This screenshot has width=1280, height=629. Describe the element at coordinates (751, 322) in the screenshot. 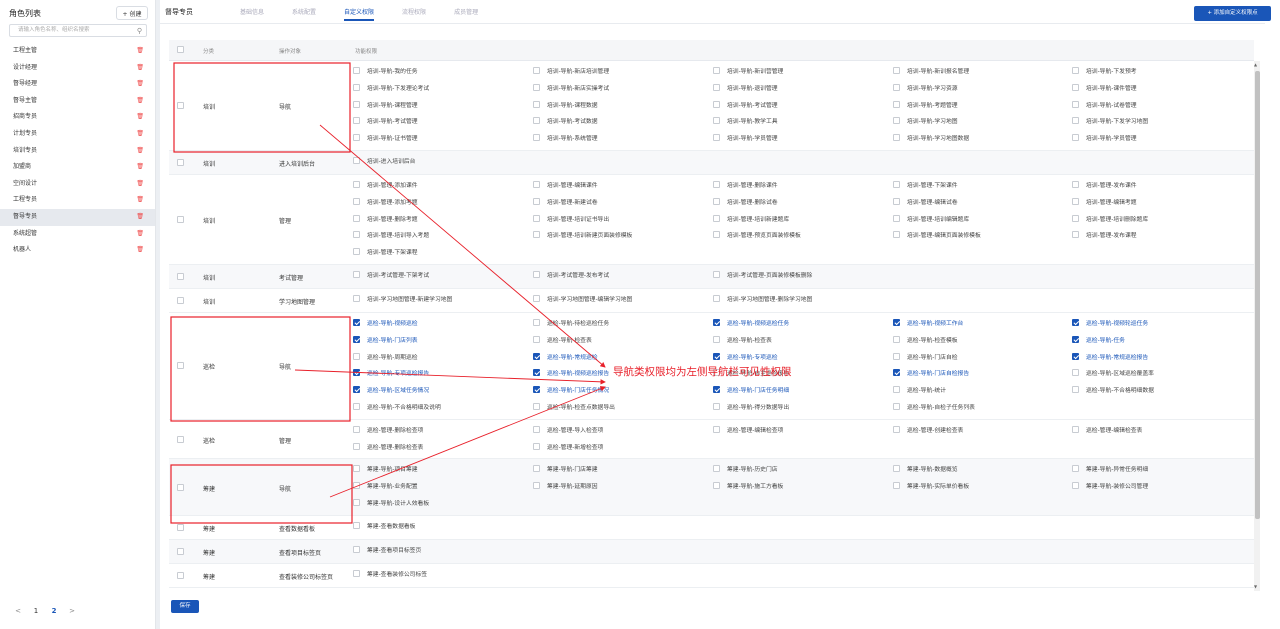

I see `permission-checkbox: 巡检-导航-视频巡检任务` at that location.